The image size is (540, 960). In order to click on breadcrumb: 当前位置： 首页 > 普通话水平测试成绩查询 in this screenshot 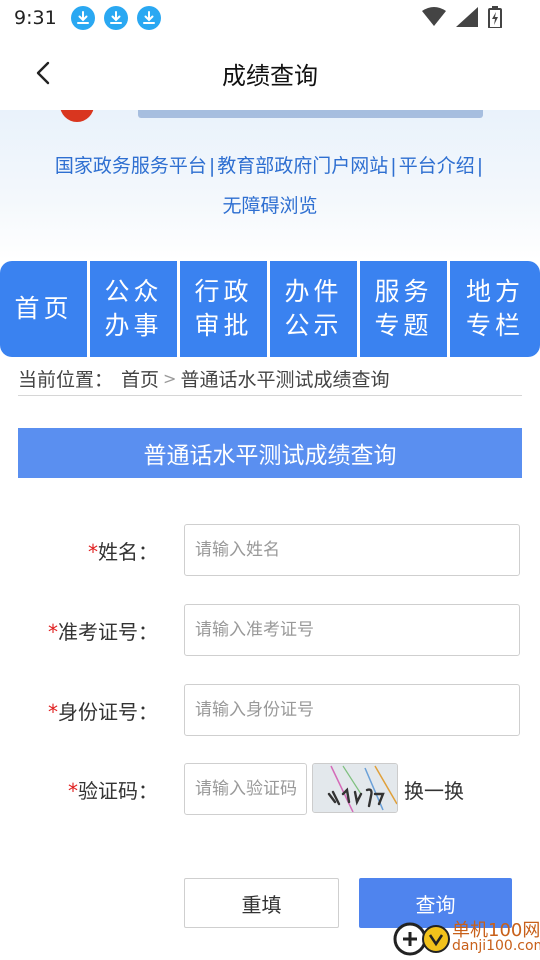, I will do `click(270, 379)`.